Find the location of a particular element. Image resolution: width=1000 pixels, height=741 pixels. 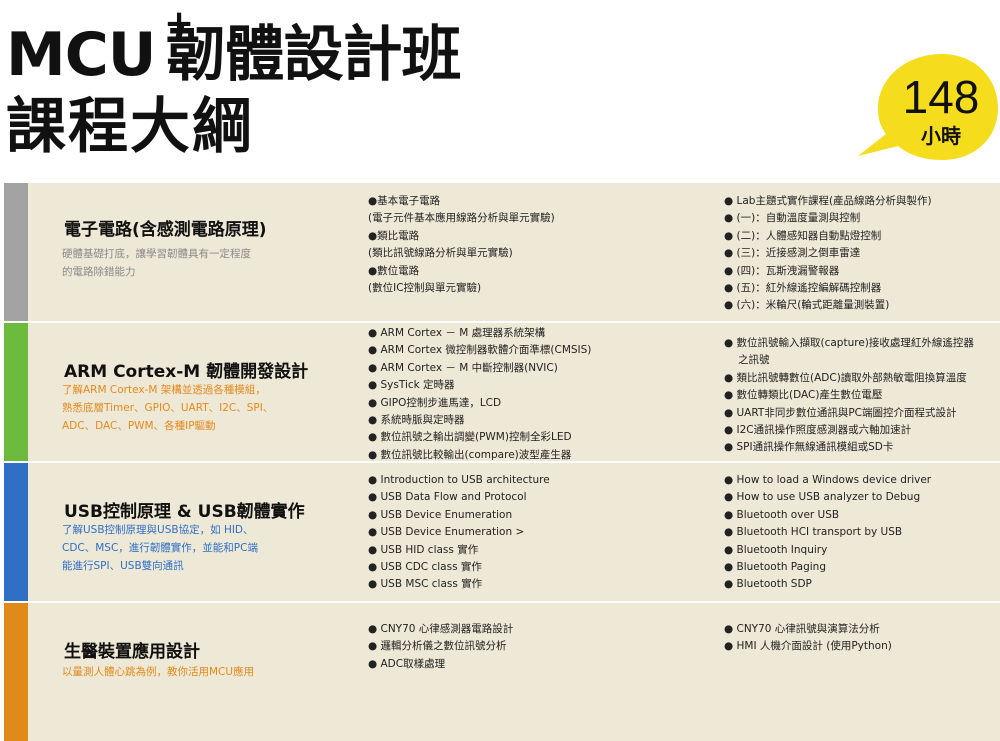

list-item: ● USB MSC class 實作 is located at coordinates (425, 584).